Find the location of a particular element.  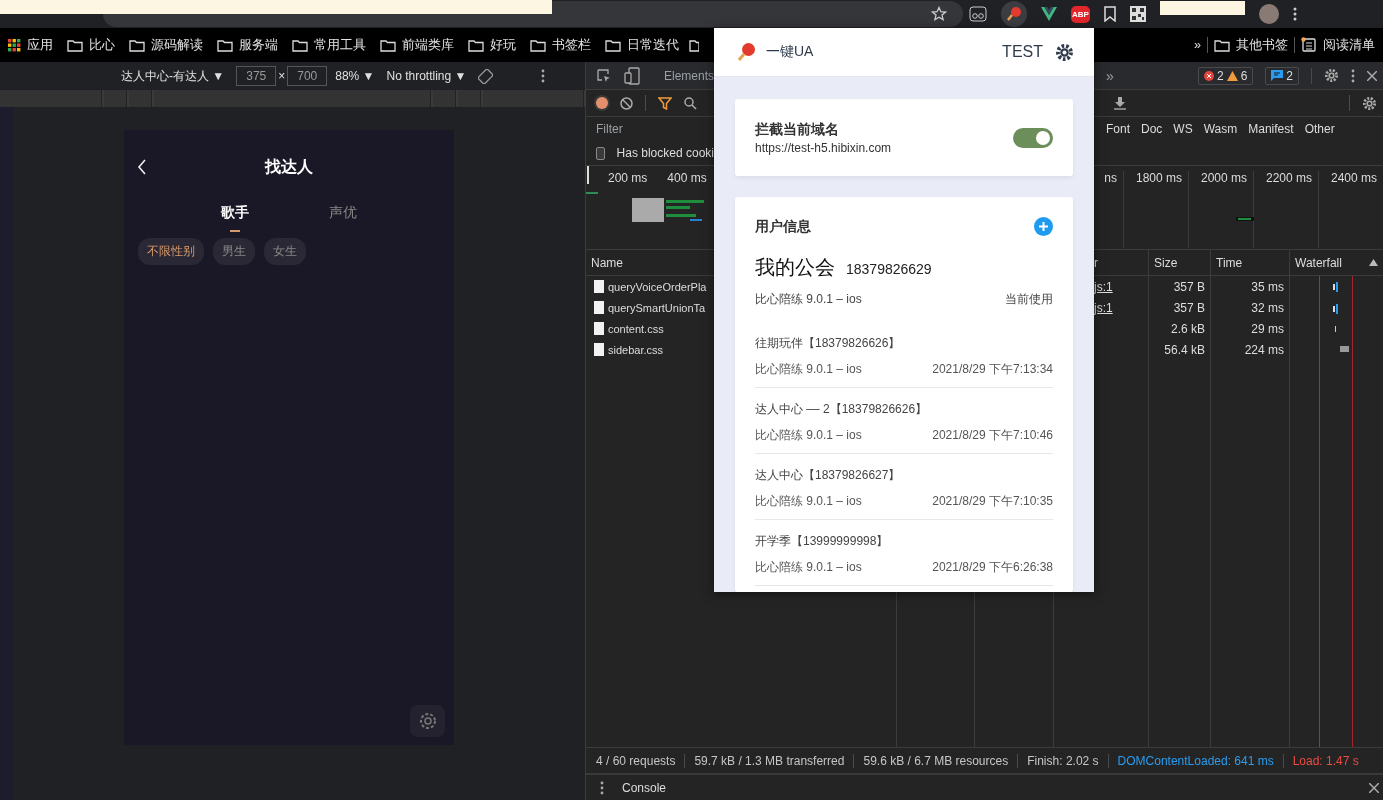

timeline-label: 2400 ms is located at coordinates (1351, 209).